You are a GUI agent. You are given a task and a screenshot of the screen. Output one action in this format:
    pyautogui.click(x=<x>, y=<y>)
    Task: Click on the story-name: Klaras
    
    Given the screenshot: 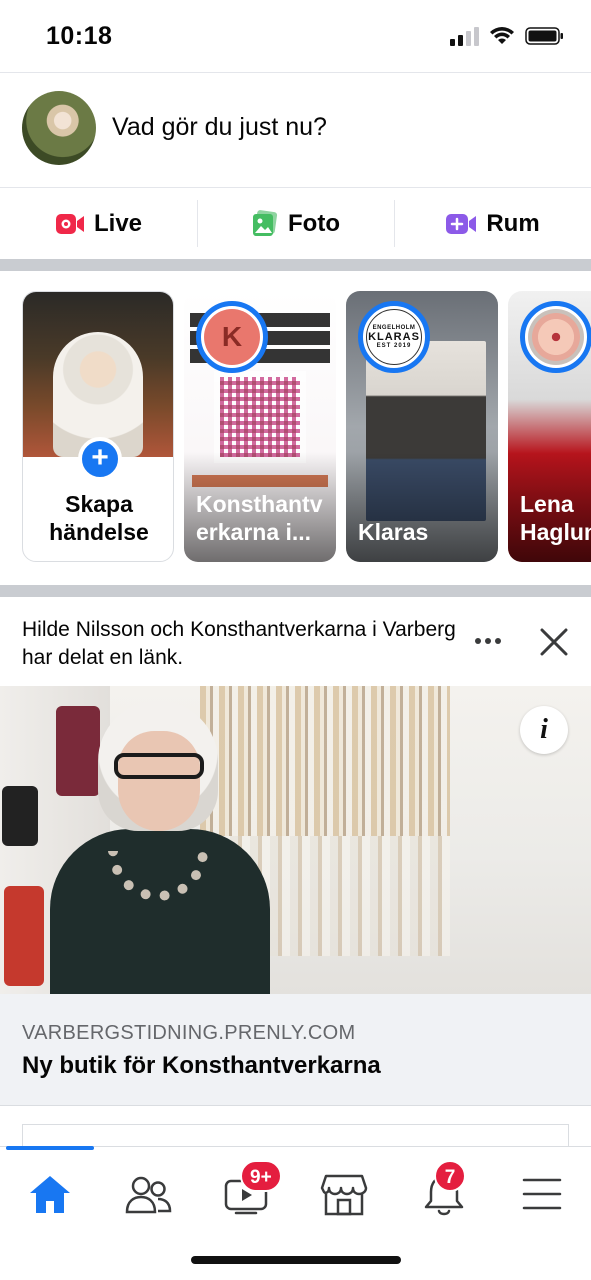 What is the action you would take?
    pyautogui.click(x=393, y=532)
    